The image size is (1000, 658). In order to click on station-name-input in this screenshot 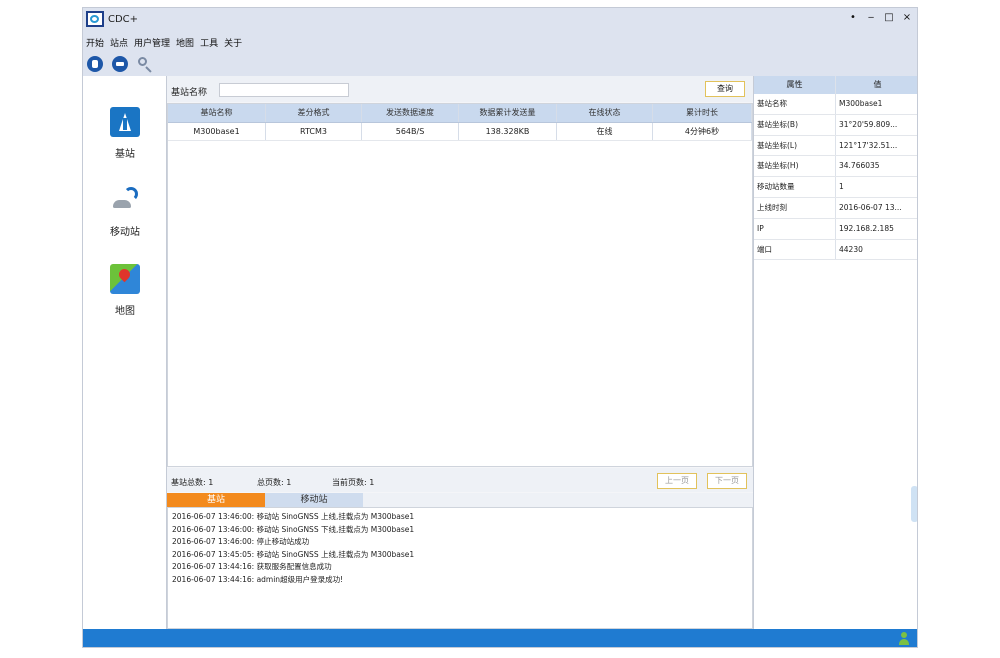, I will do `click(284, 90)`.